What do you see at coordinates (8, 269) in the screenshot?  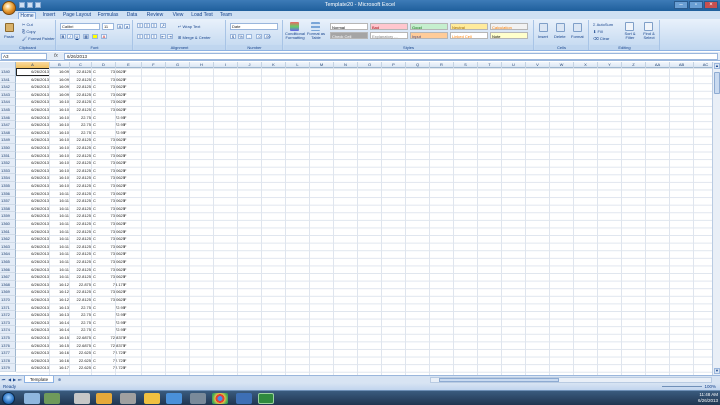 I see `row-header: 1366` at bounding box center [8, 269].